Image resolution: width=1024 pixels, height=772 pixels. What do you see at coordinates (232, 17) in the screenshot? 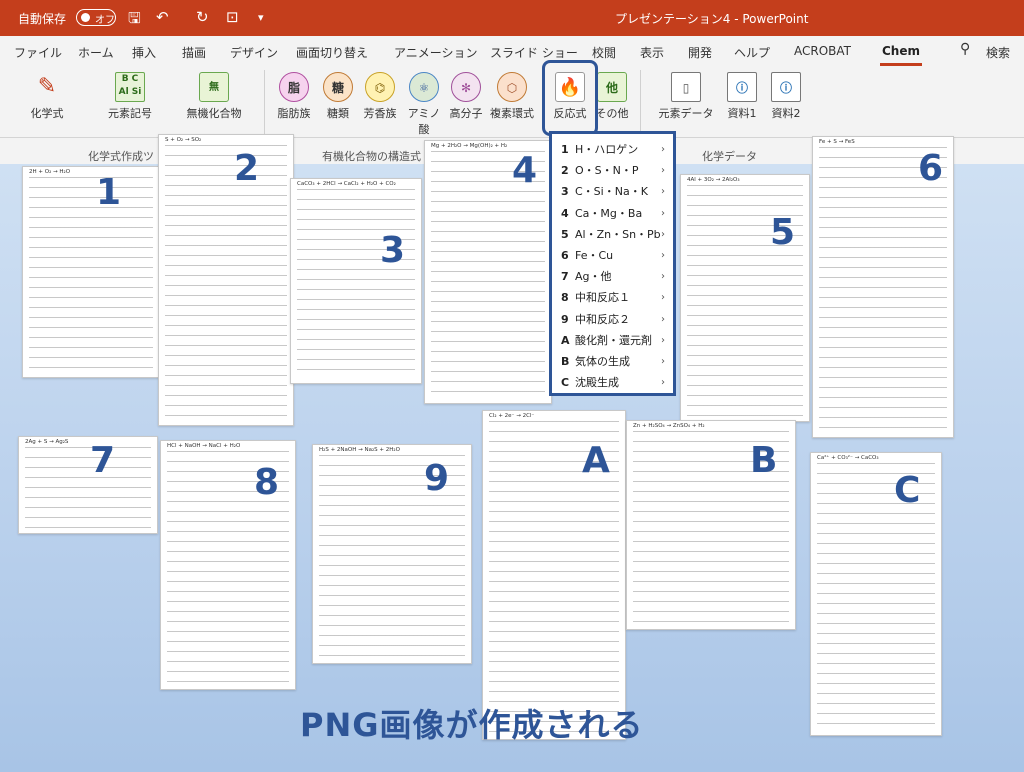
I see `present-icon: ⊡` at bounding box center [232, 17].